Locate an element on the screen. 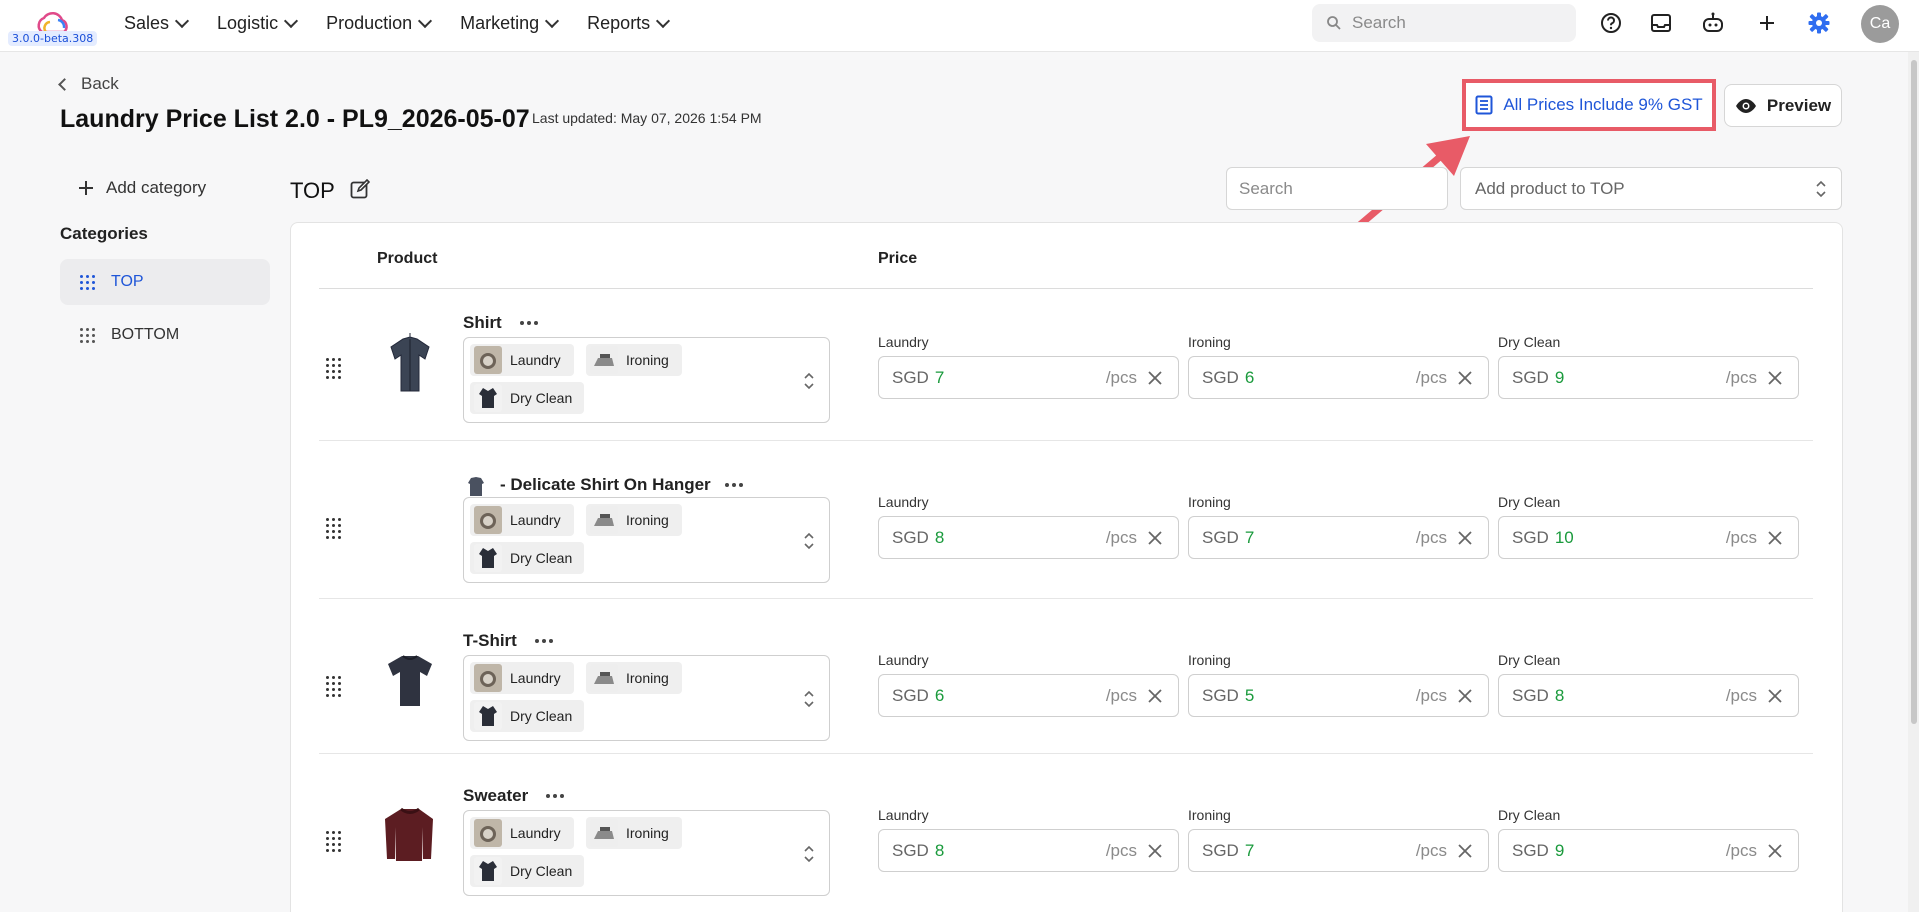  product-name: - Delicate Shirt On Hanger is located at coordinates (605, 484).